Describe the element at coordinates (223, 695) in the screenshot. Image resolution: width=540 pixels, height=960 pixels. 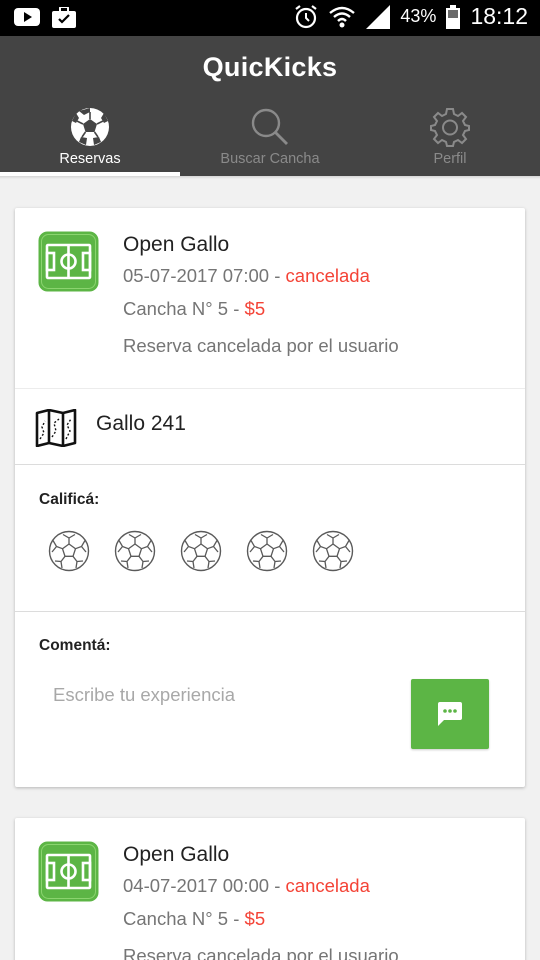
I see `comment-input` at that location.